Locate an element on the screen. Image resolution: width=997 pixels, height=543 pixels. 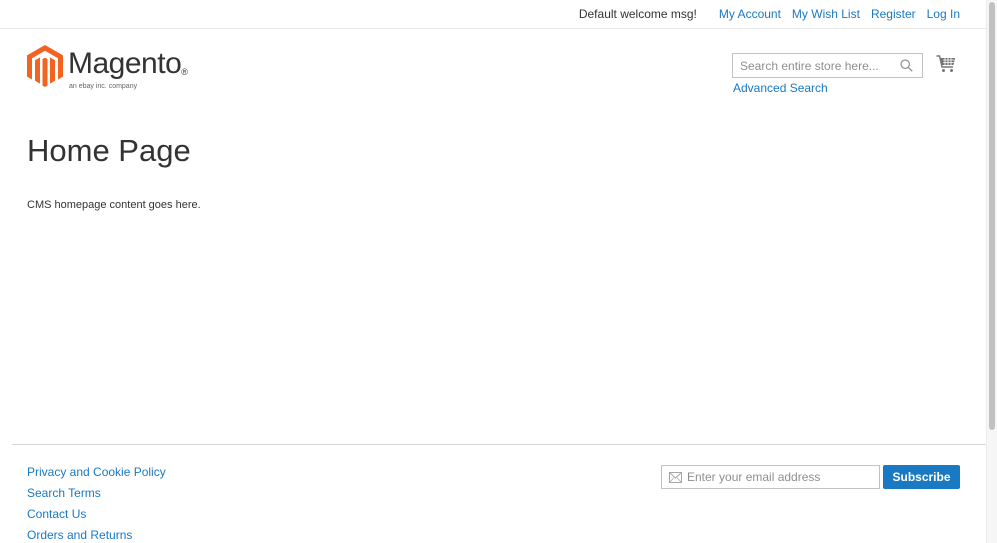
logo-tagline: an ebay inc. company is located at coordinates (103, 86).